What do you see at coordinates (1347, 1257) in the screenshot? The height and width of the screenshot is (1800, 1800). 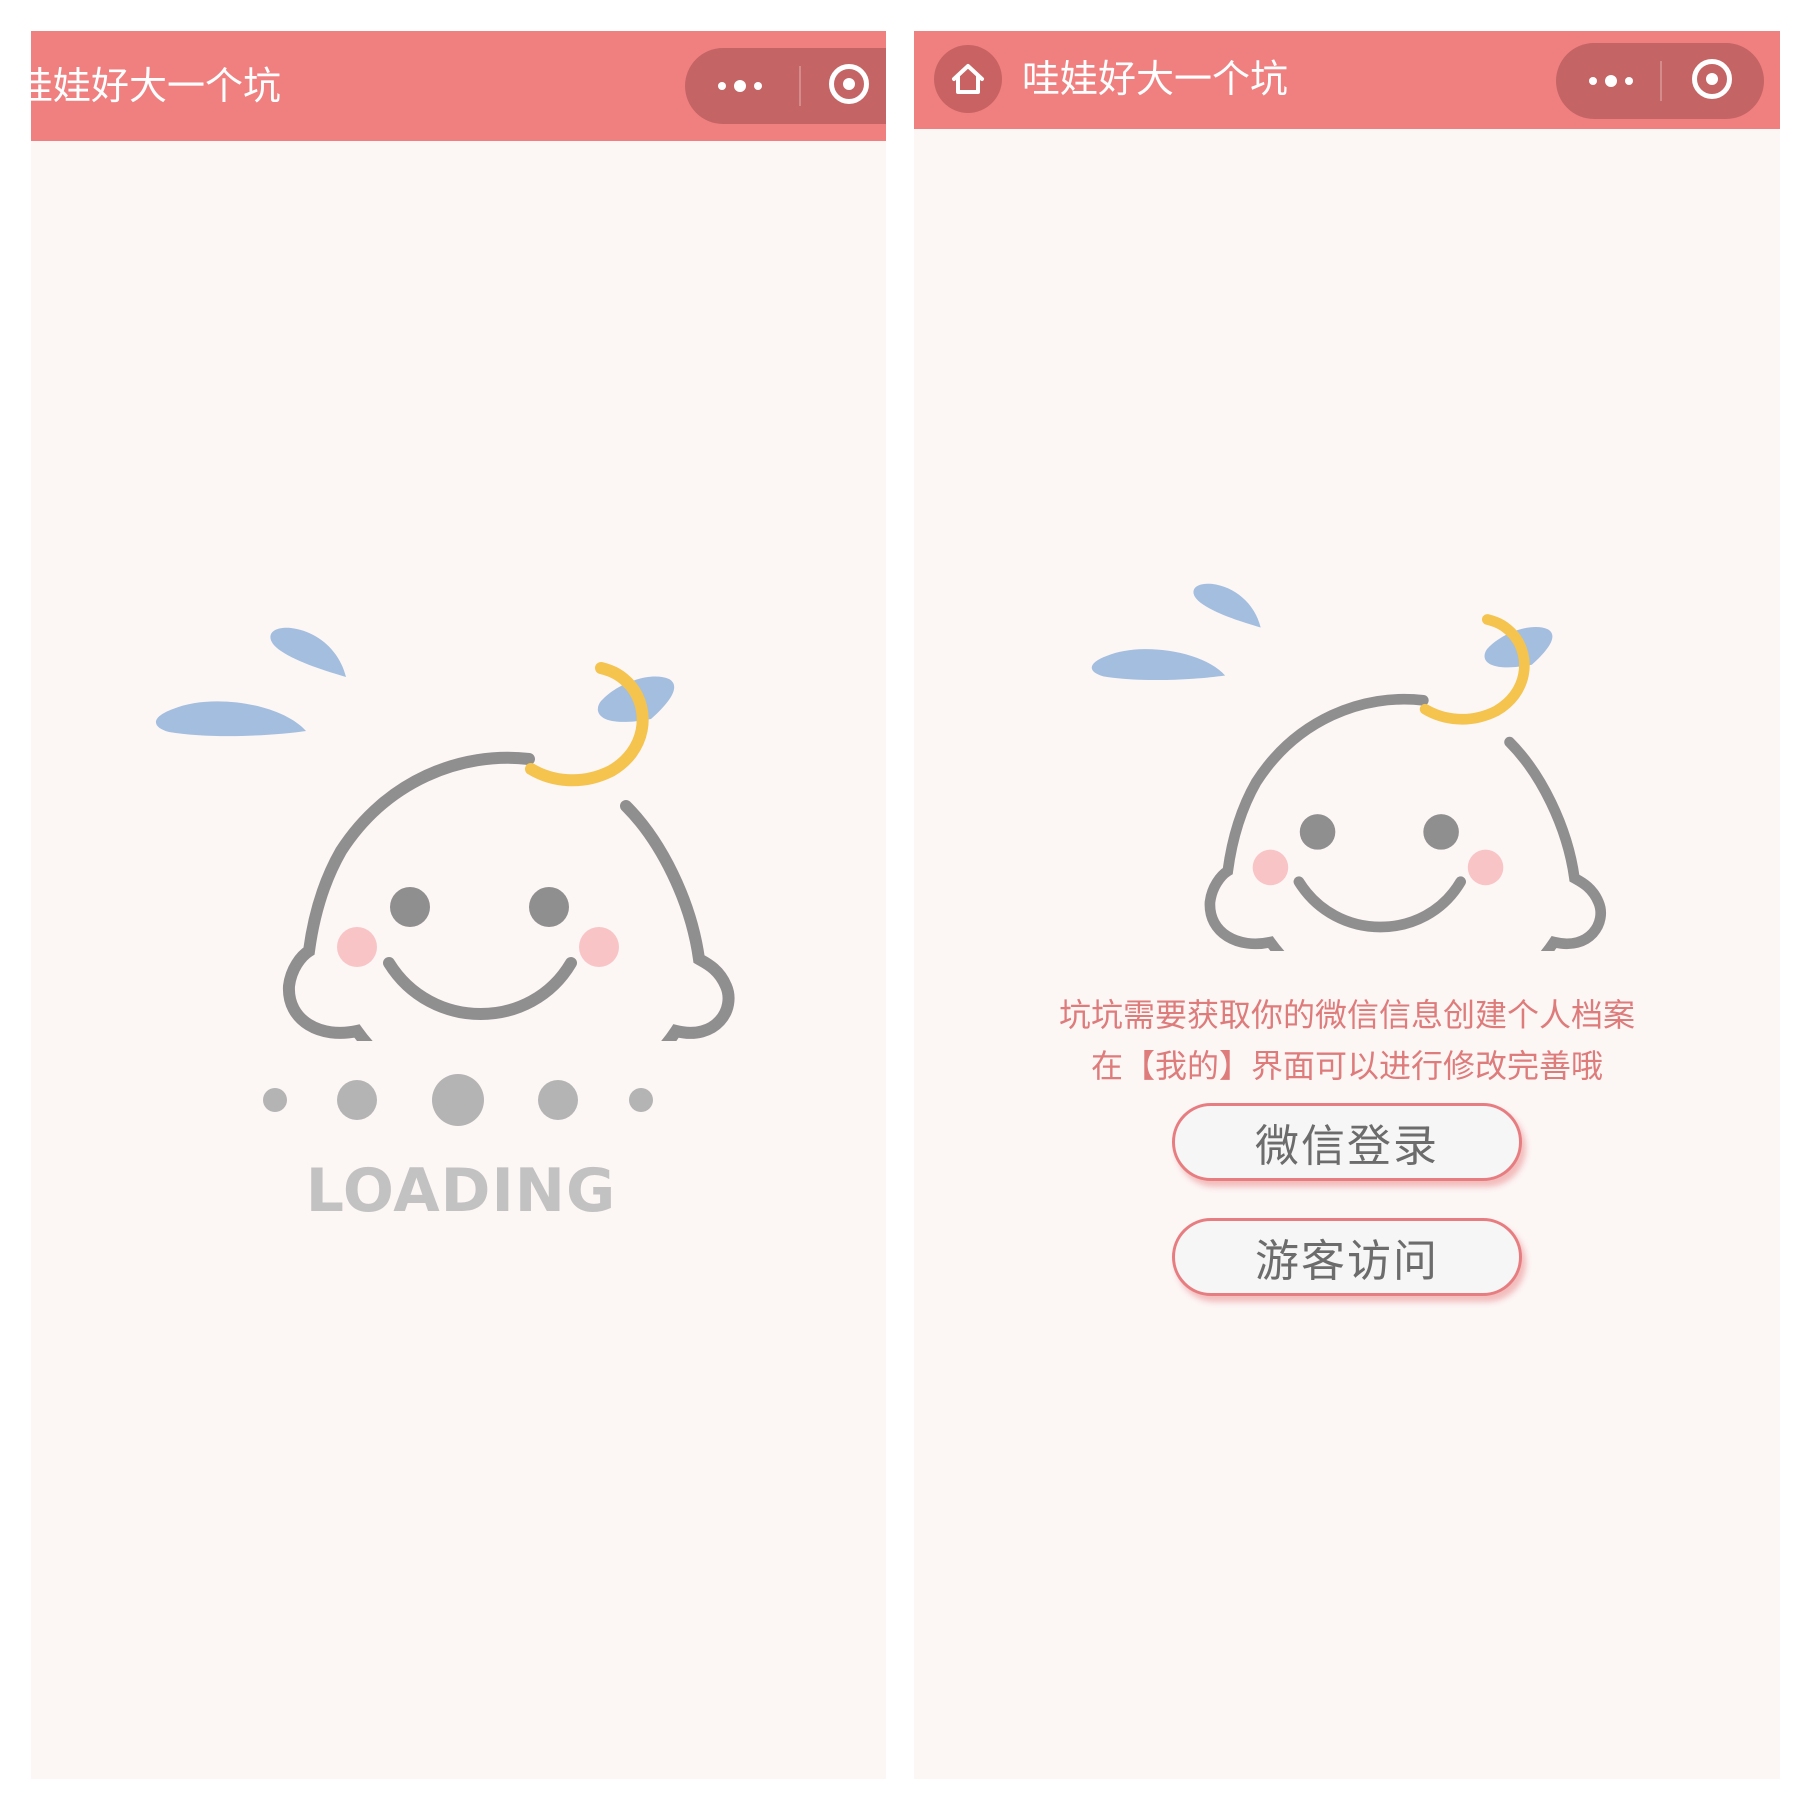 I see `guest-visit-button: 游客访问` at bounding box center [1347, 1257].